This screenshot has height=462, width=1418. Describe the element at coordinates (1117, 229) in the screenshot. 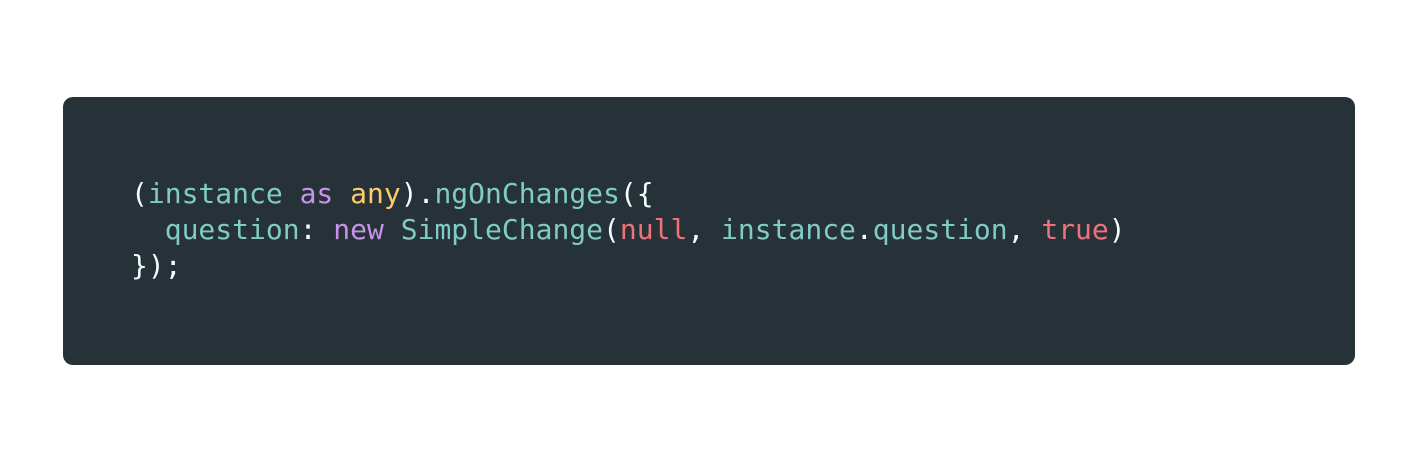

I see `code-token: )` at that location.